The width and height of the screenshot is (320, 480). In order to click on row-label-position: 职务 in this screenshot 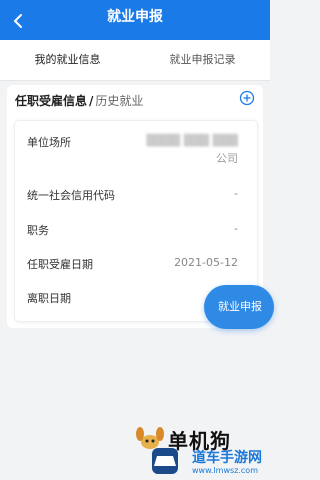, I will do `click(38, 230)`.